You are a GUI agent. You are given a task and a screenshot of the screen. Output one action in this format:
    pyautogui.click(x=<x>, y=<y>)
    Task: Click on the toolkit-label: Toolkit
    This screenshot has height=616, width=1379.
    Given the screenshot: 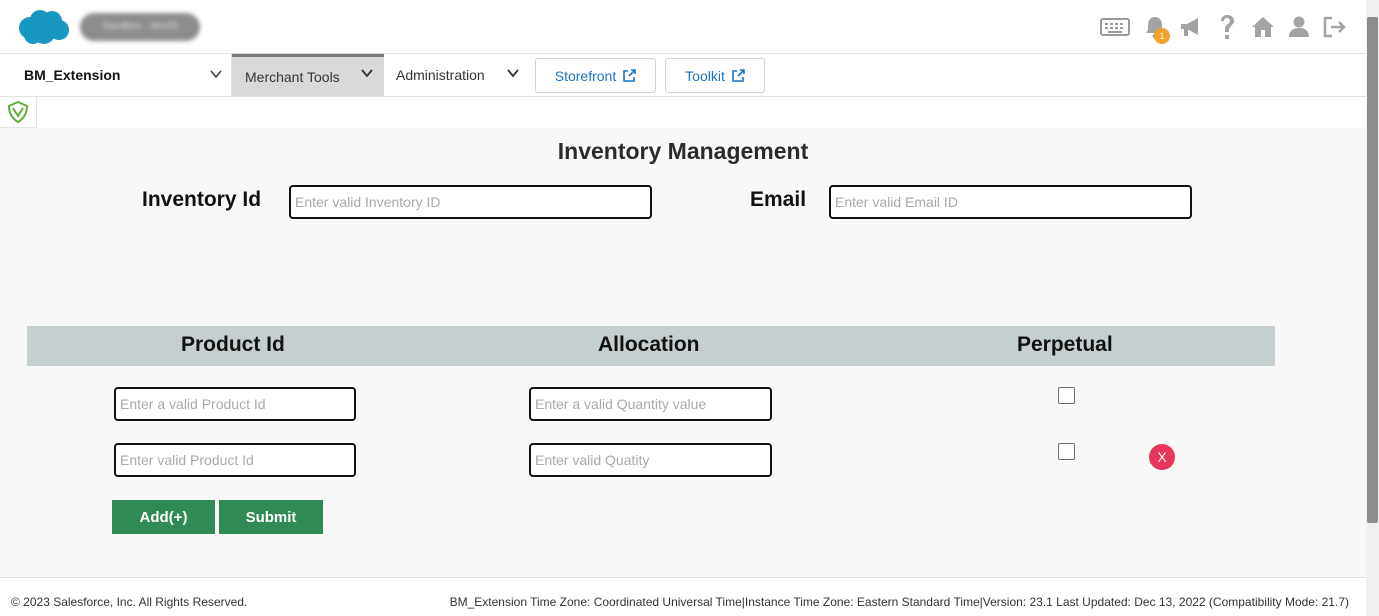 What is the action you would take?
    pyautogui.click(x=705, y=75)
    